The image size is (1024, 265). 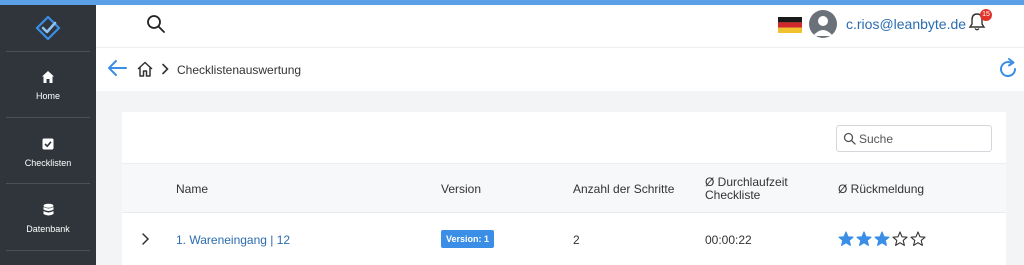 What do you see at coordinates (233, 240) in the screenshot?
I see `checklist-name-link: 1. Wareneingang | 12` at bounding box center [233, 240].